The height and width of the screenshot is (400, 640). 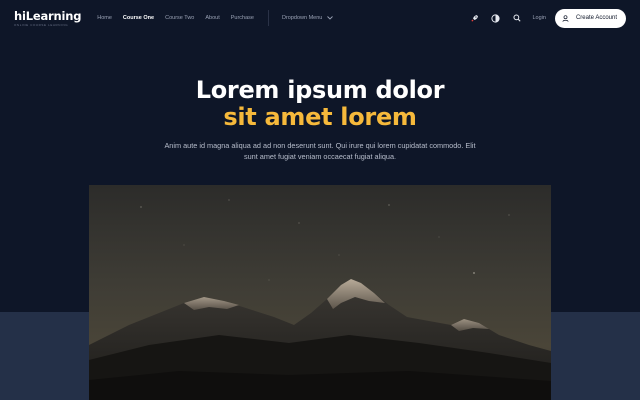 I want to click on brand-name: hiLearning, so click(x=48, y=15).